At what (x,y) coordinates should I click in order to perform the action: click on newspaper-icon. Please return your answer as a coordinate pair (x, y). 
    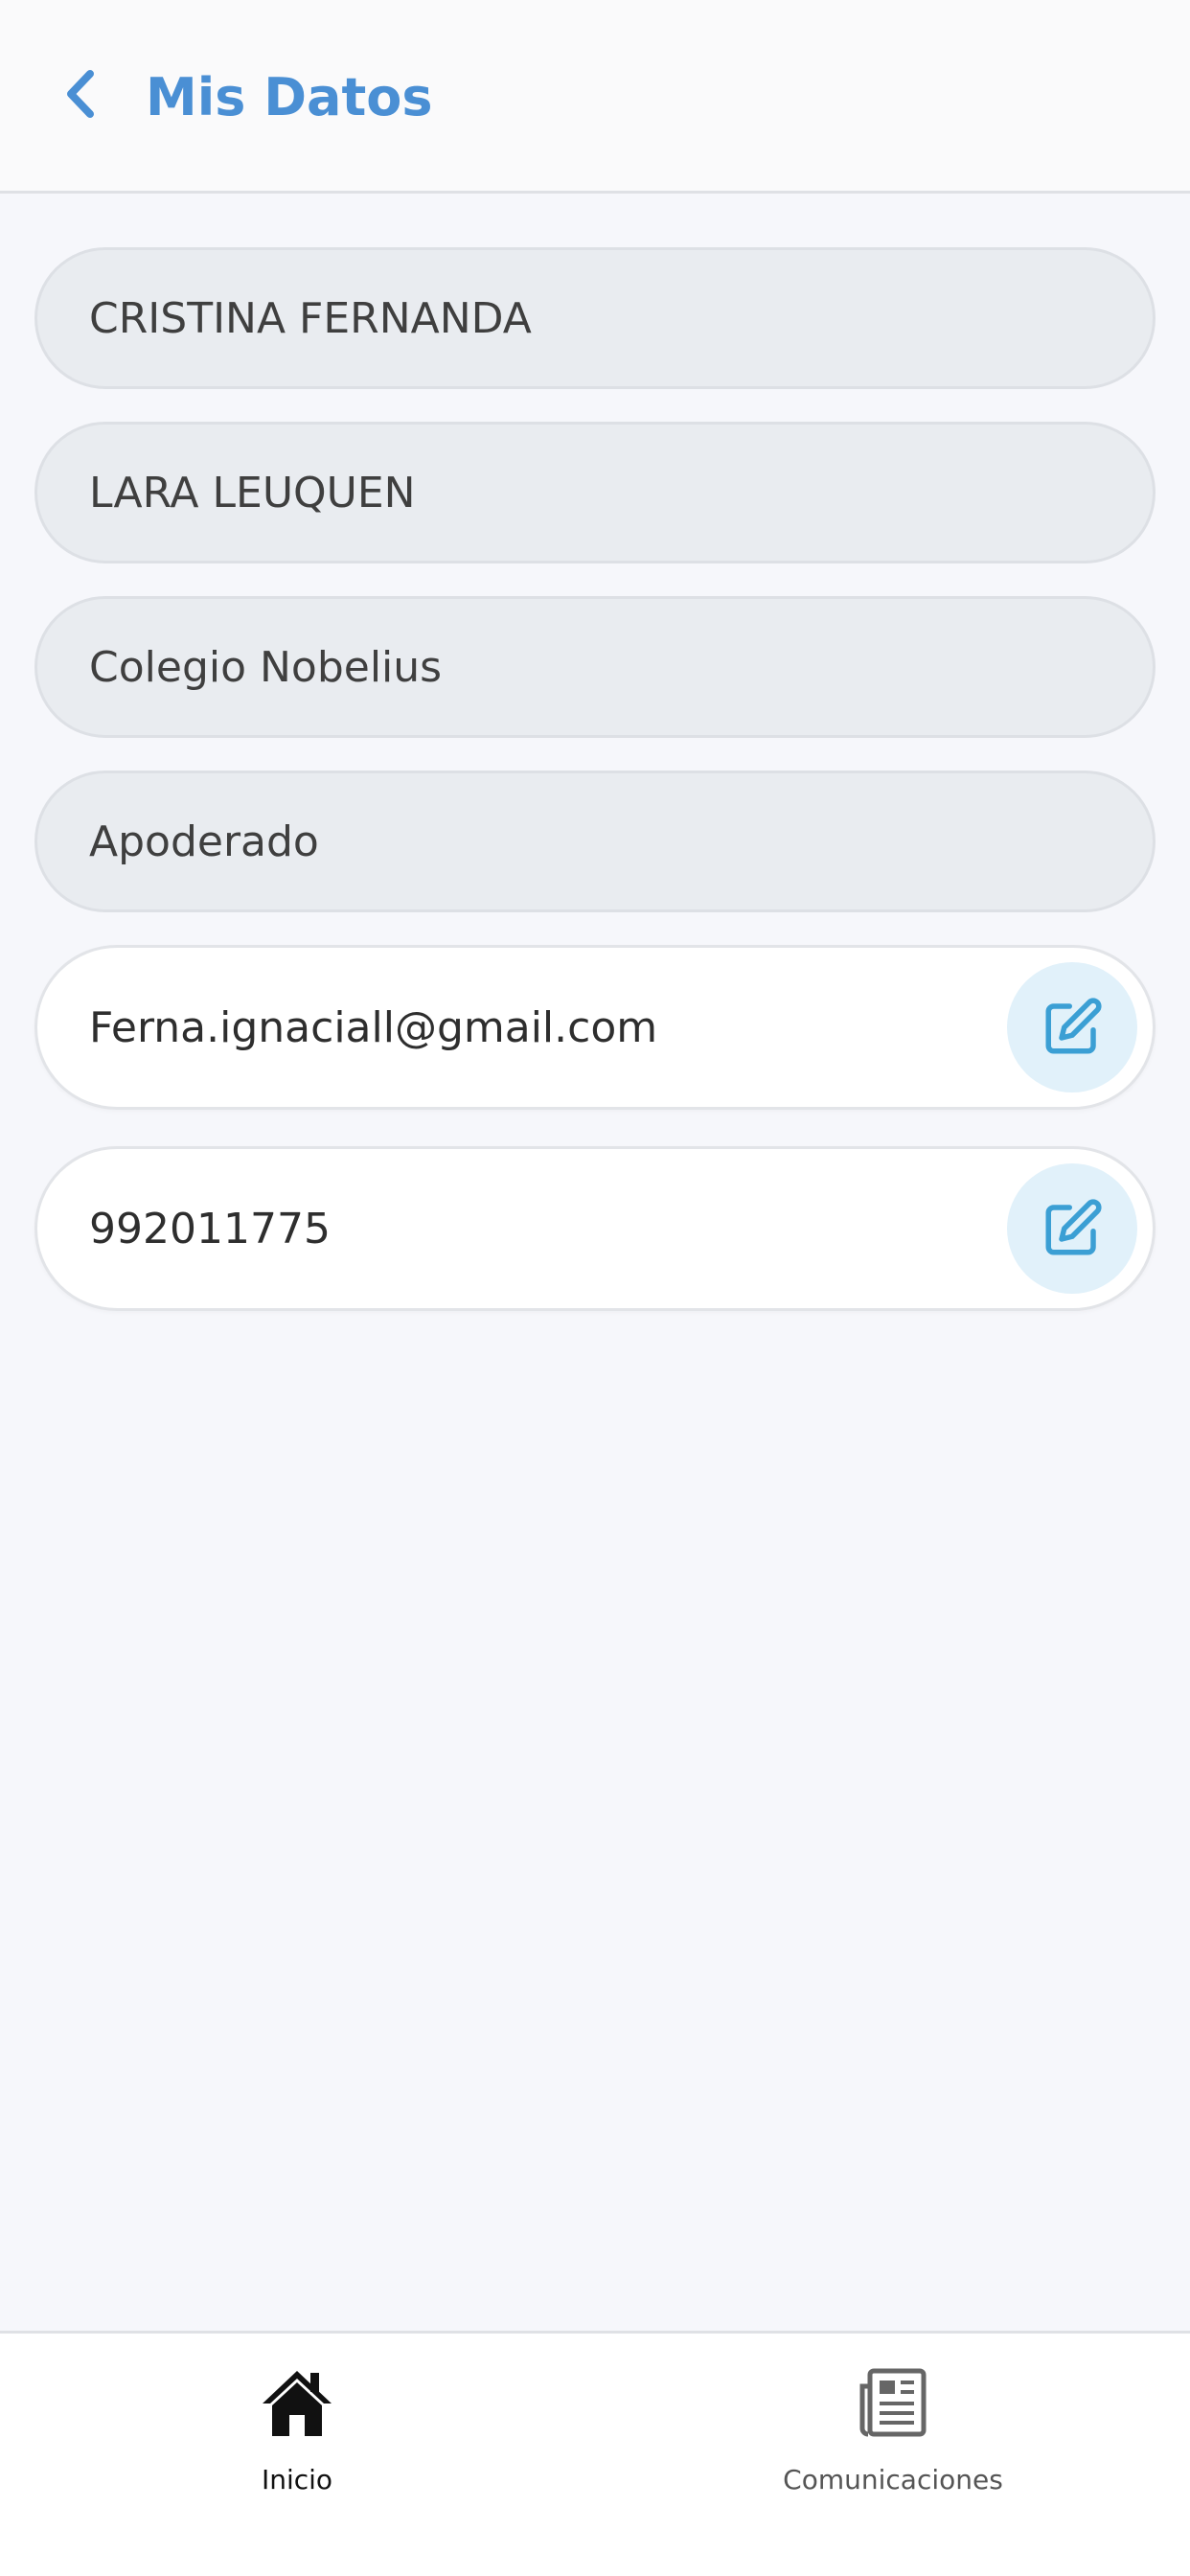
    Looking at the image, I should click on (893, 2403).